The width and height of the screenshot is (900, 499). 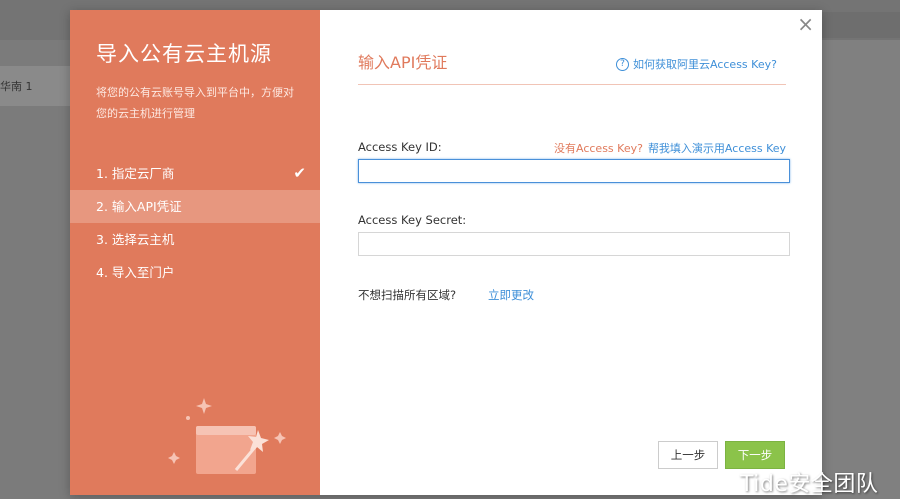 I want to click on region-prompt-text: 不想扫描所有区域?, so click(x=407, y=295).